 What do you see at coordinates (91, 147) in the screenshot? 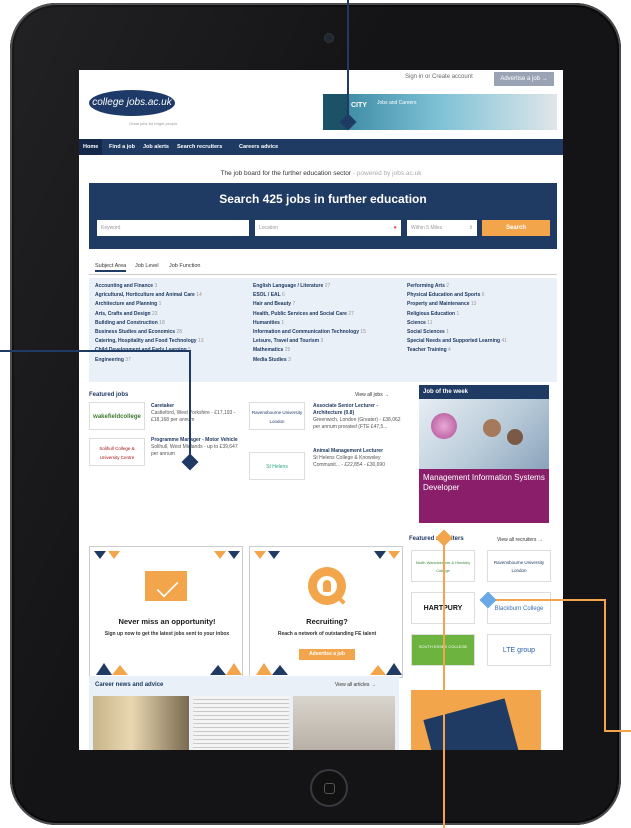
I see `nav-home: Home` at bounding box center [91, 147].